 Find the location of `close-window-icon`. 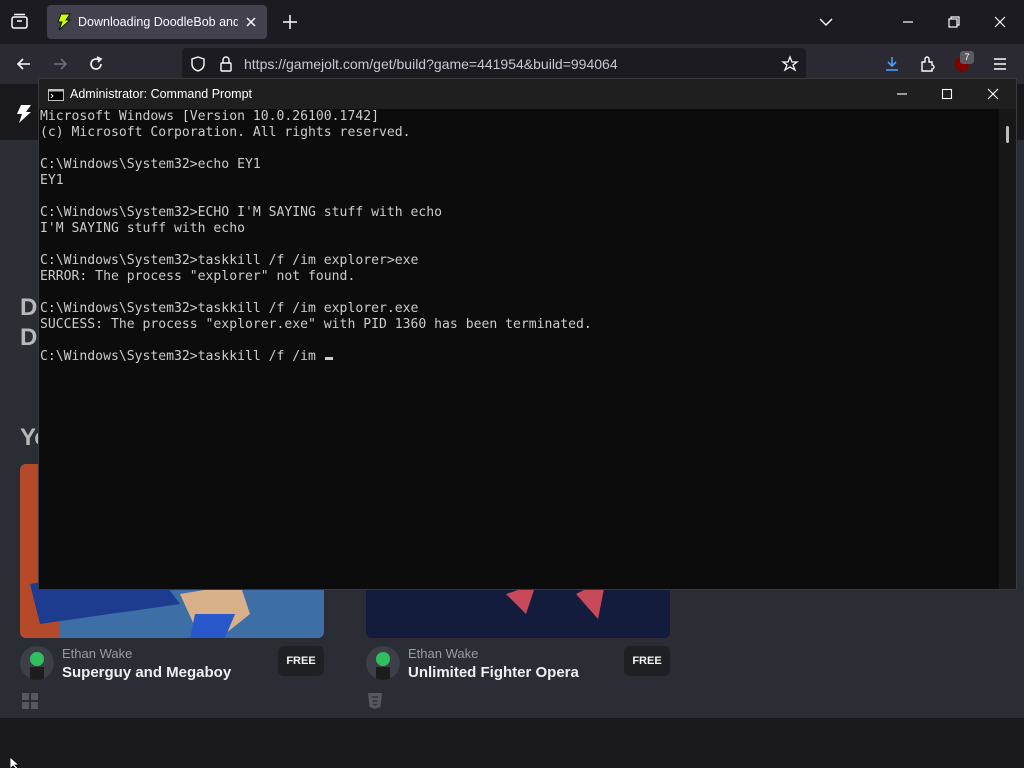

close-window-icon is located at coordinates (1000, 22).